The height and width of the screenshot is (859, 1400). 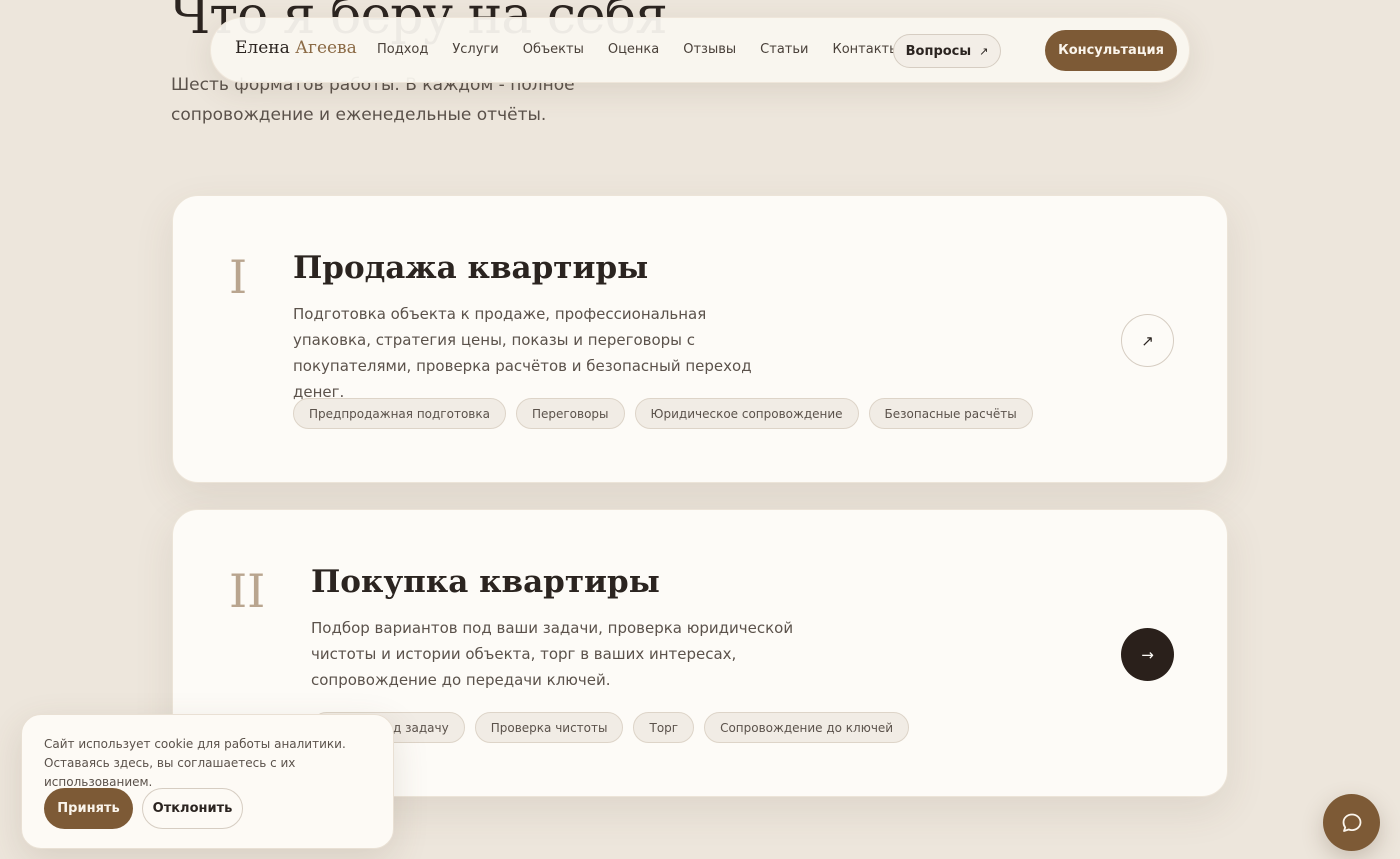 I want to click on faq-button: Вопросы ↗, so click(x=947, y=51).